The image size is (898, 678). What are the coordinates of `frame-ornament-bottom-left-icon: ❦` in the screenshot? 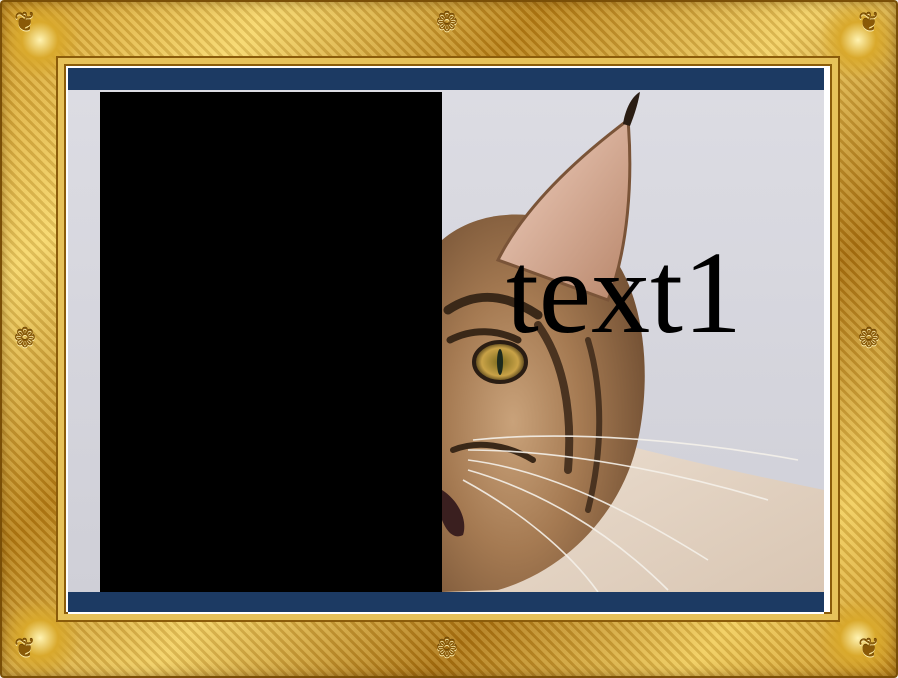 It's located at (25, 649).